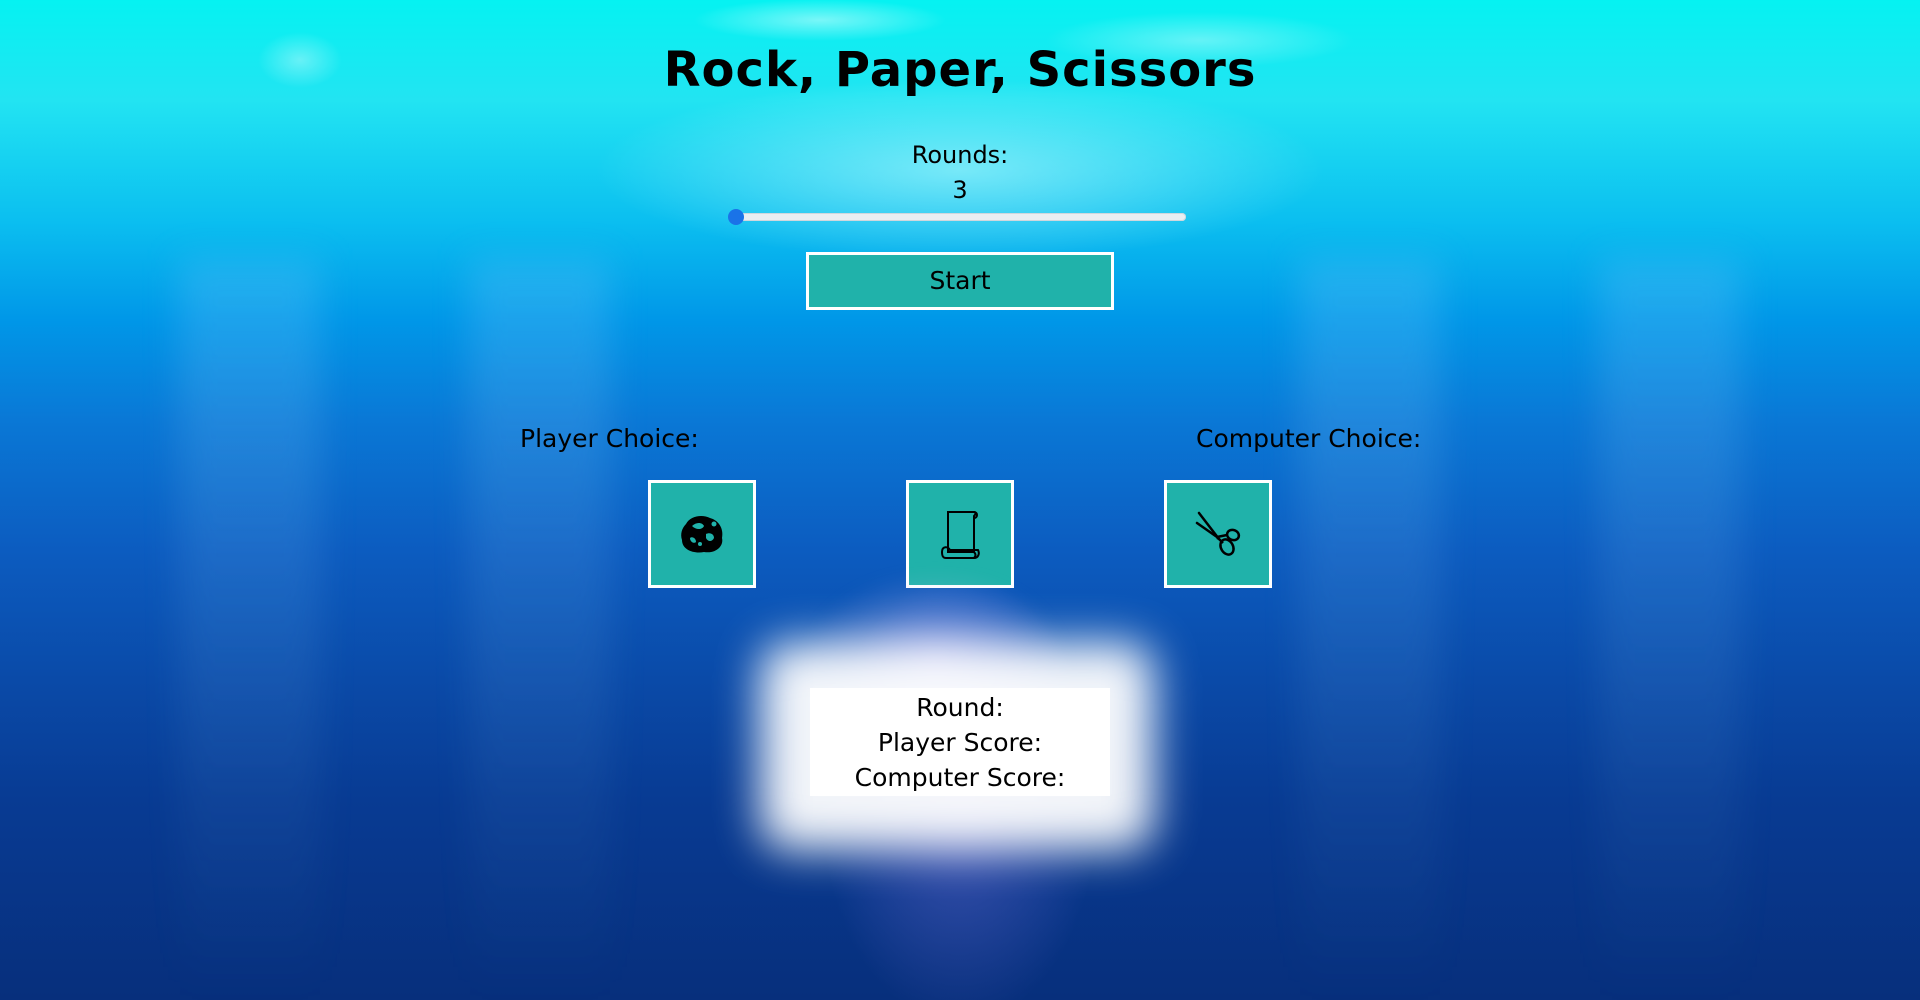  I want to click on rock-icon, so click(702, 534).